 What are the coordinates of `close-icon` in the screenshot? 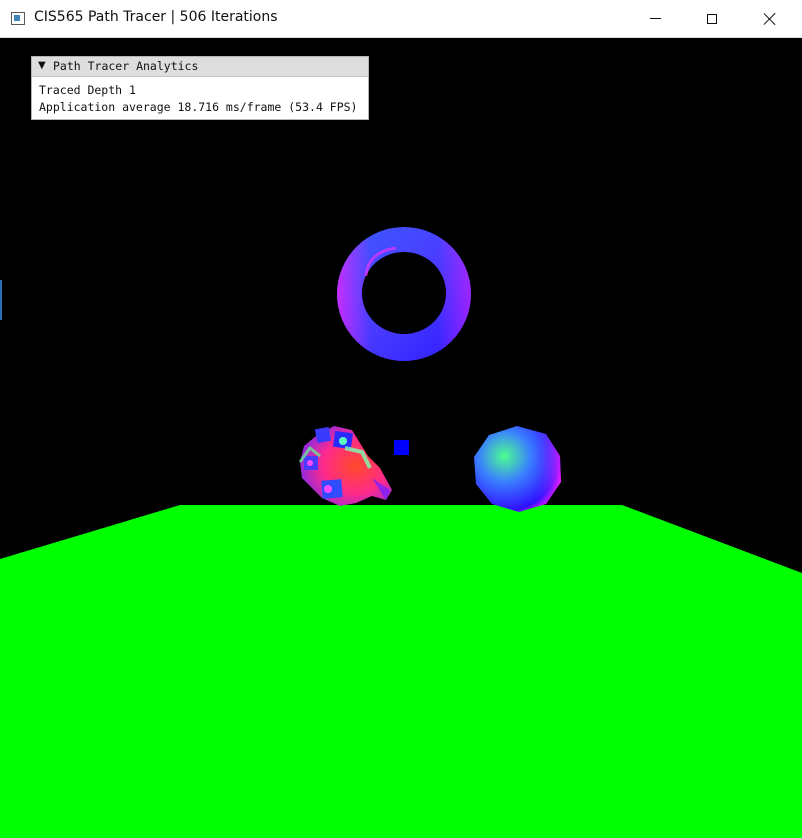 It's located at (770, 19).